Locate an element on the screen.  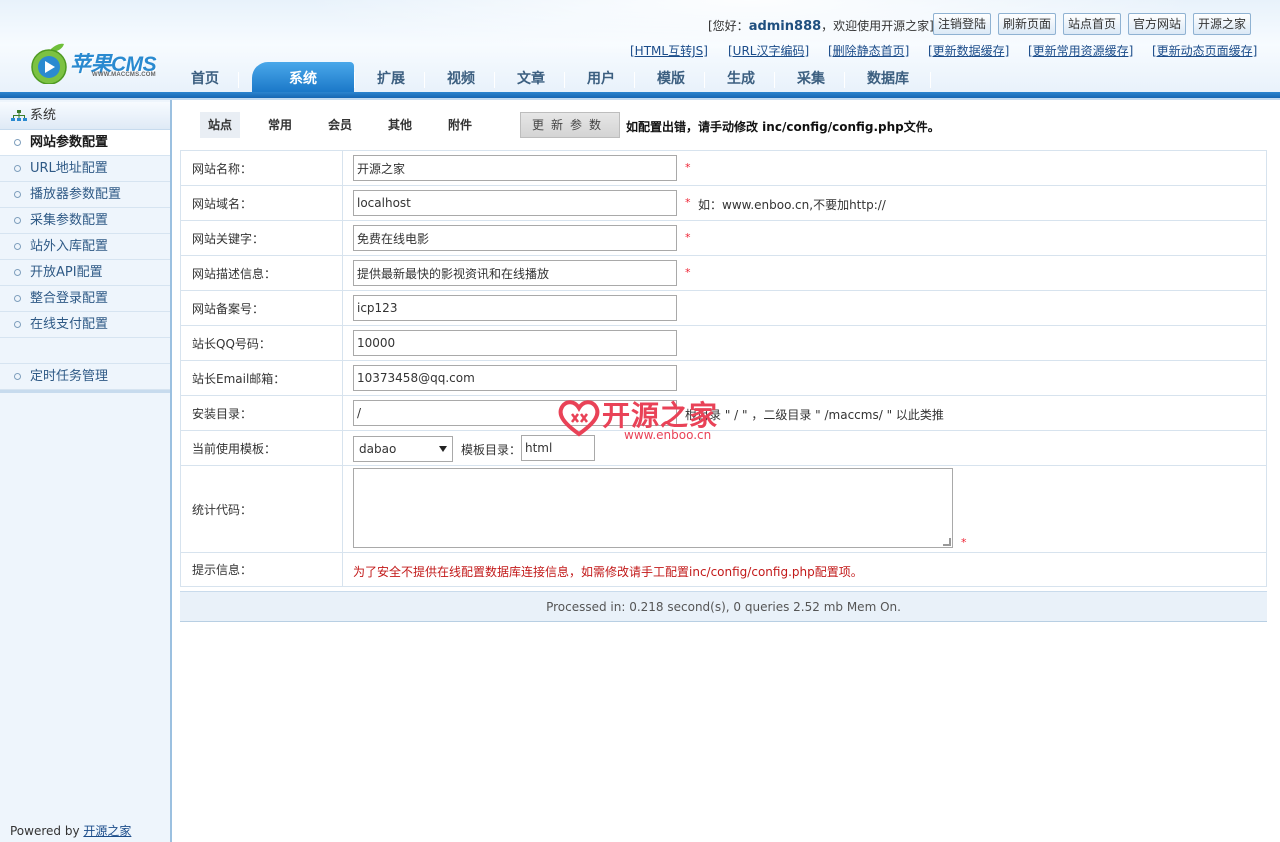
form-row-stats-code: 统计代码： * is located at coordinates (723, 509).